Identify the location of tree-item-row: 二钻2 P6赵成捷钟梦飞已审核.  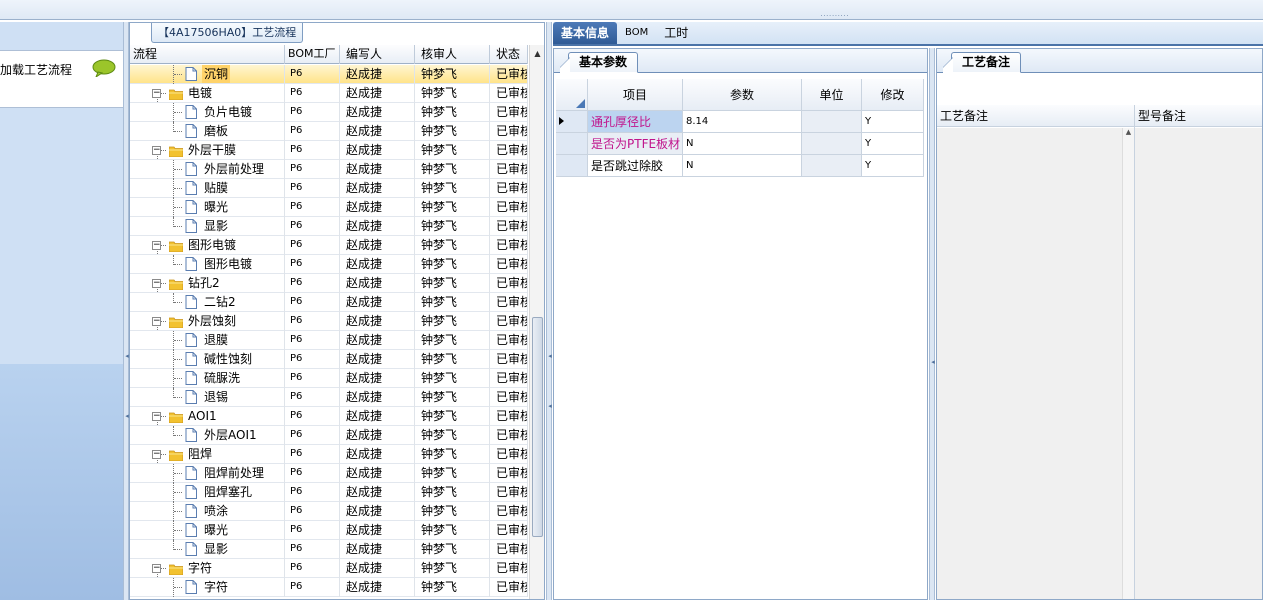
(329, 302).